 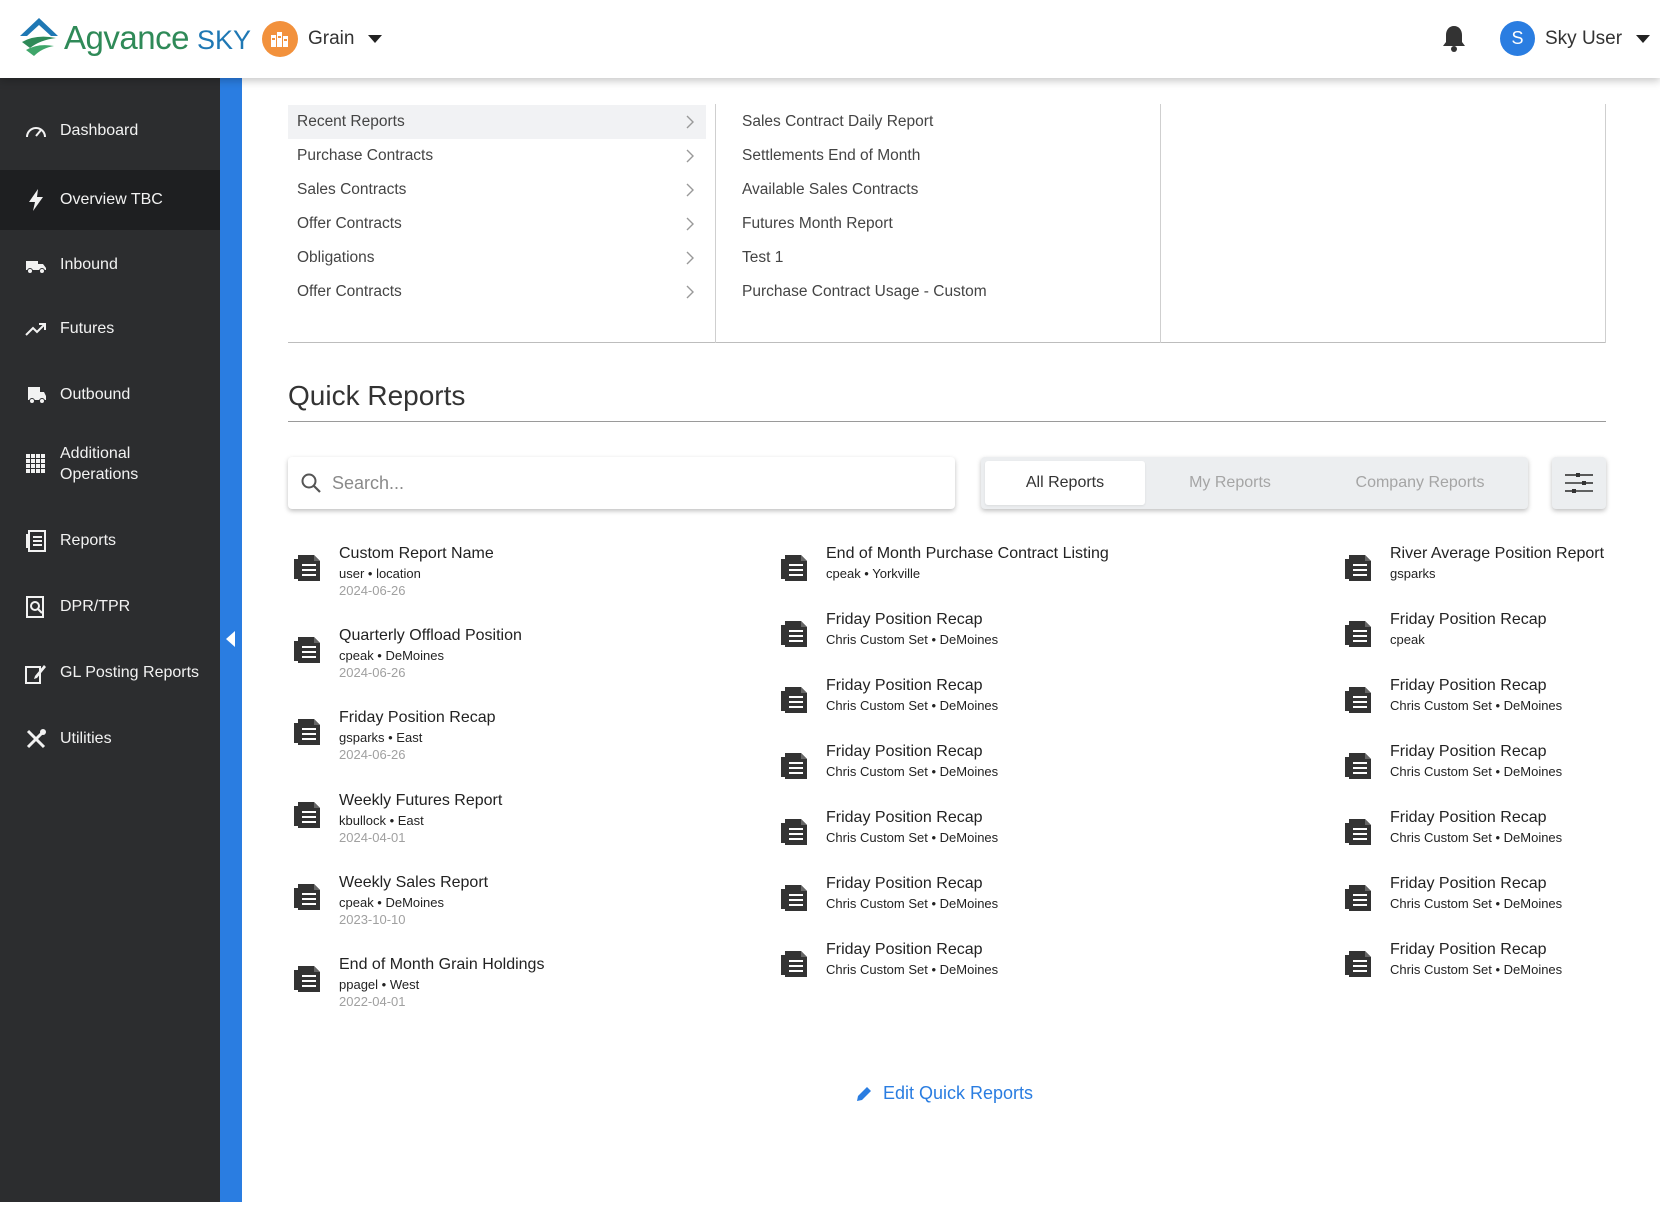 I want to click on collapse-arrow-icon, so click(x=230, y=639).